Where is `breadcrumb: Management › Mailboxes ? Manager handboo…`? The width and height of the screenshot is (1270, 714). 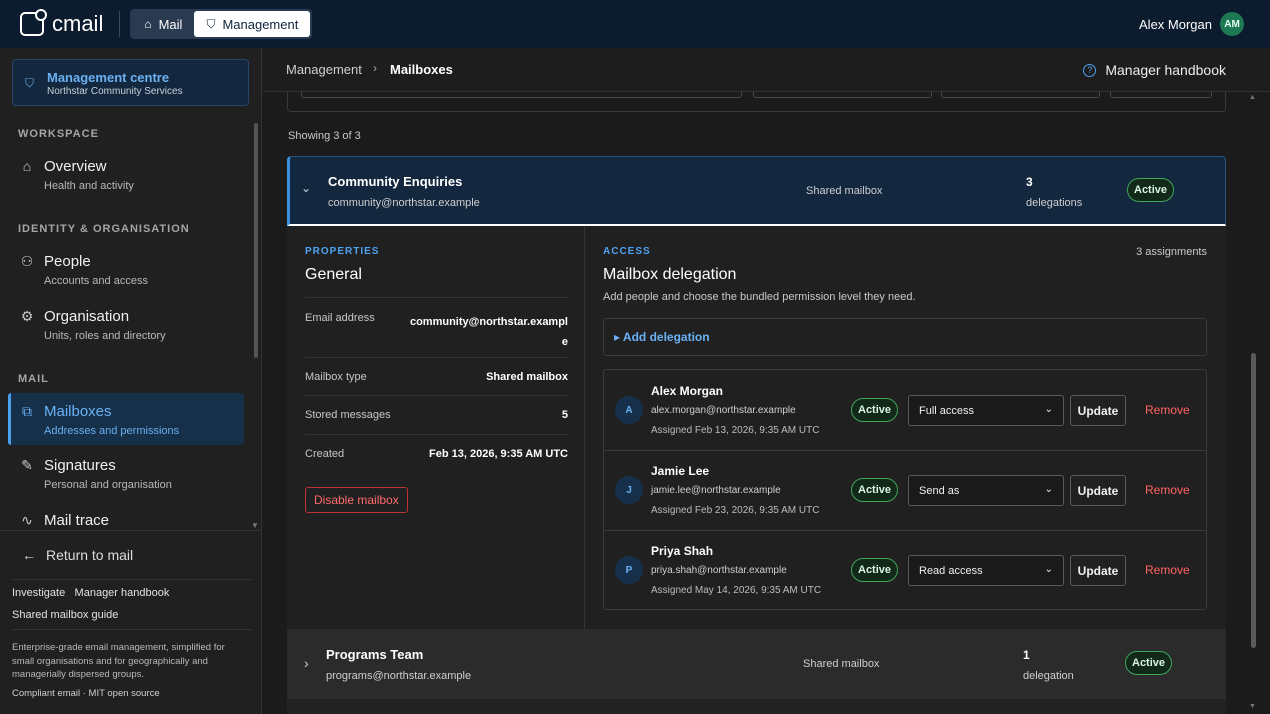 breadcrumb: Management › Mailboxes ? Manager handboo… is located at coordinates (766, 70).